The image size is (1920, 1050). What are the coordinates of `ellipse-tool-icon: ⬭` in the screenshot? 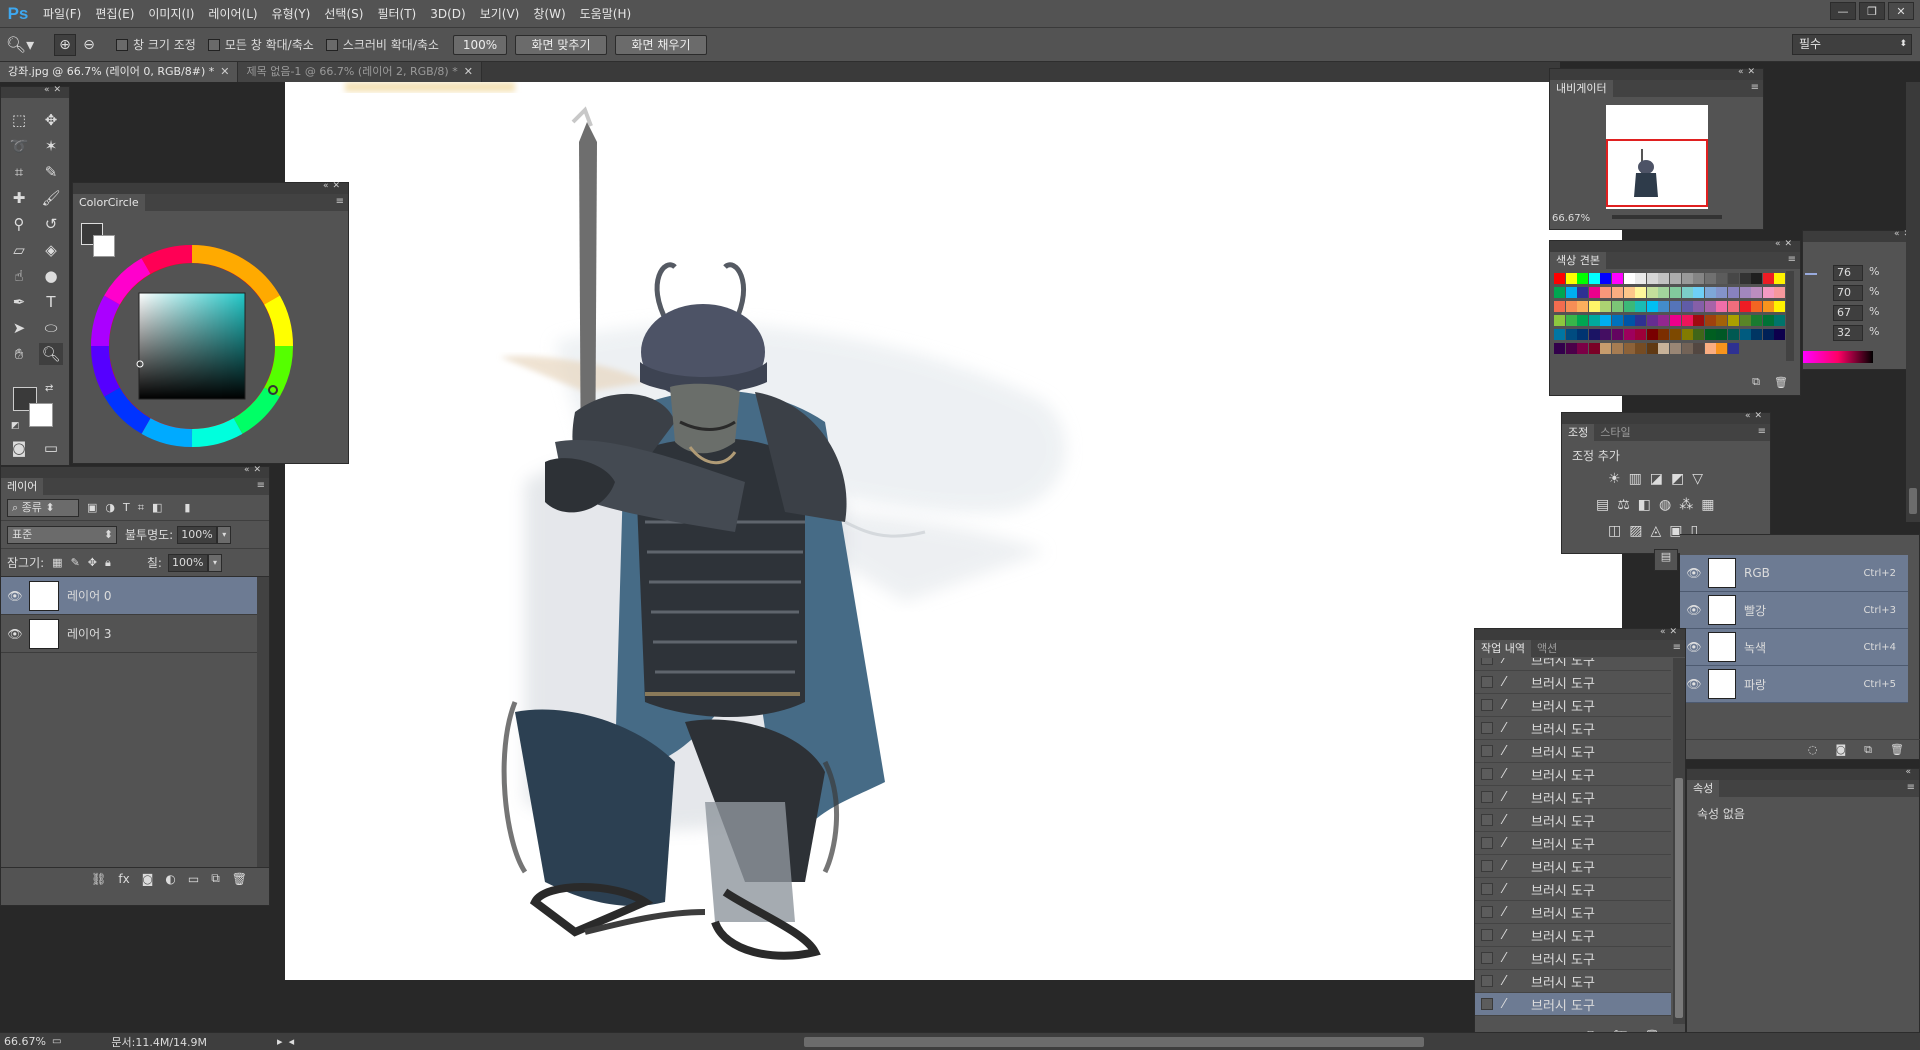 It's located at (51, 328).